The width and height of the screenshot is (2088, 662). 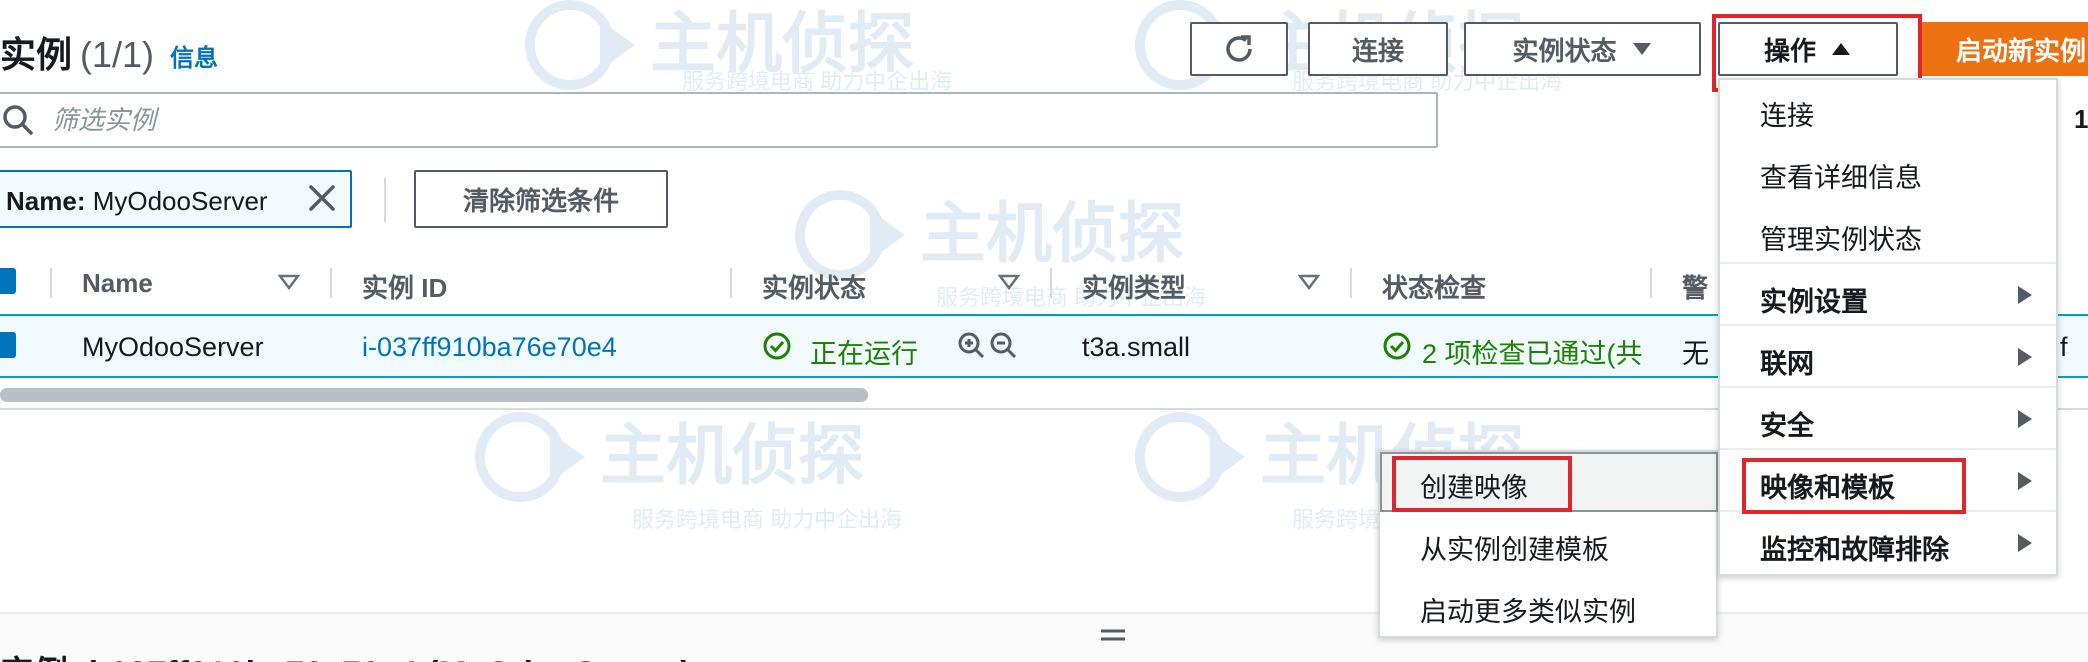 What do you see at coordinates (194, 55) in the screenshot?
I see `info-link: 信息` at bounding box center [194, 55].